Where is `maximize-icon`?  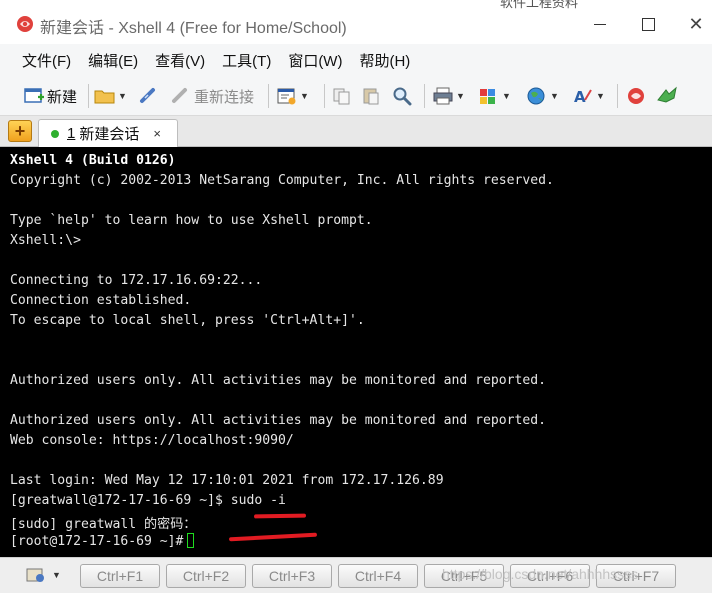 maximize-icon is located at coordinates (648, 24).